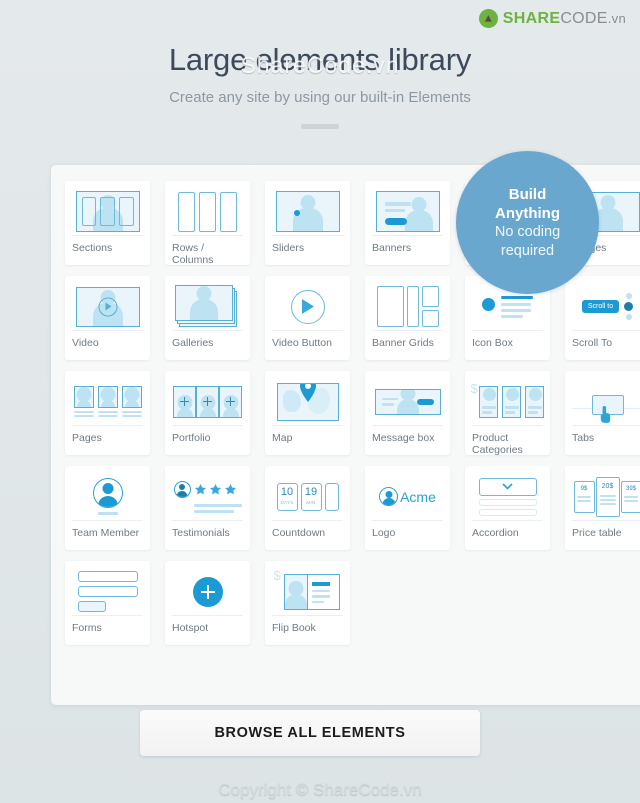  Describe the element at coordinates (107, 591) in the screenshot. I see `forms-icon` at that location.